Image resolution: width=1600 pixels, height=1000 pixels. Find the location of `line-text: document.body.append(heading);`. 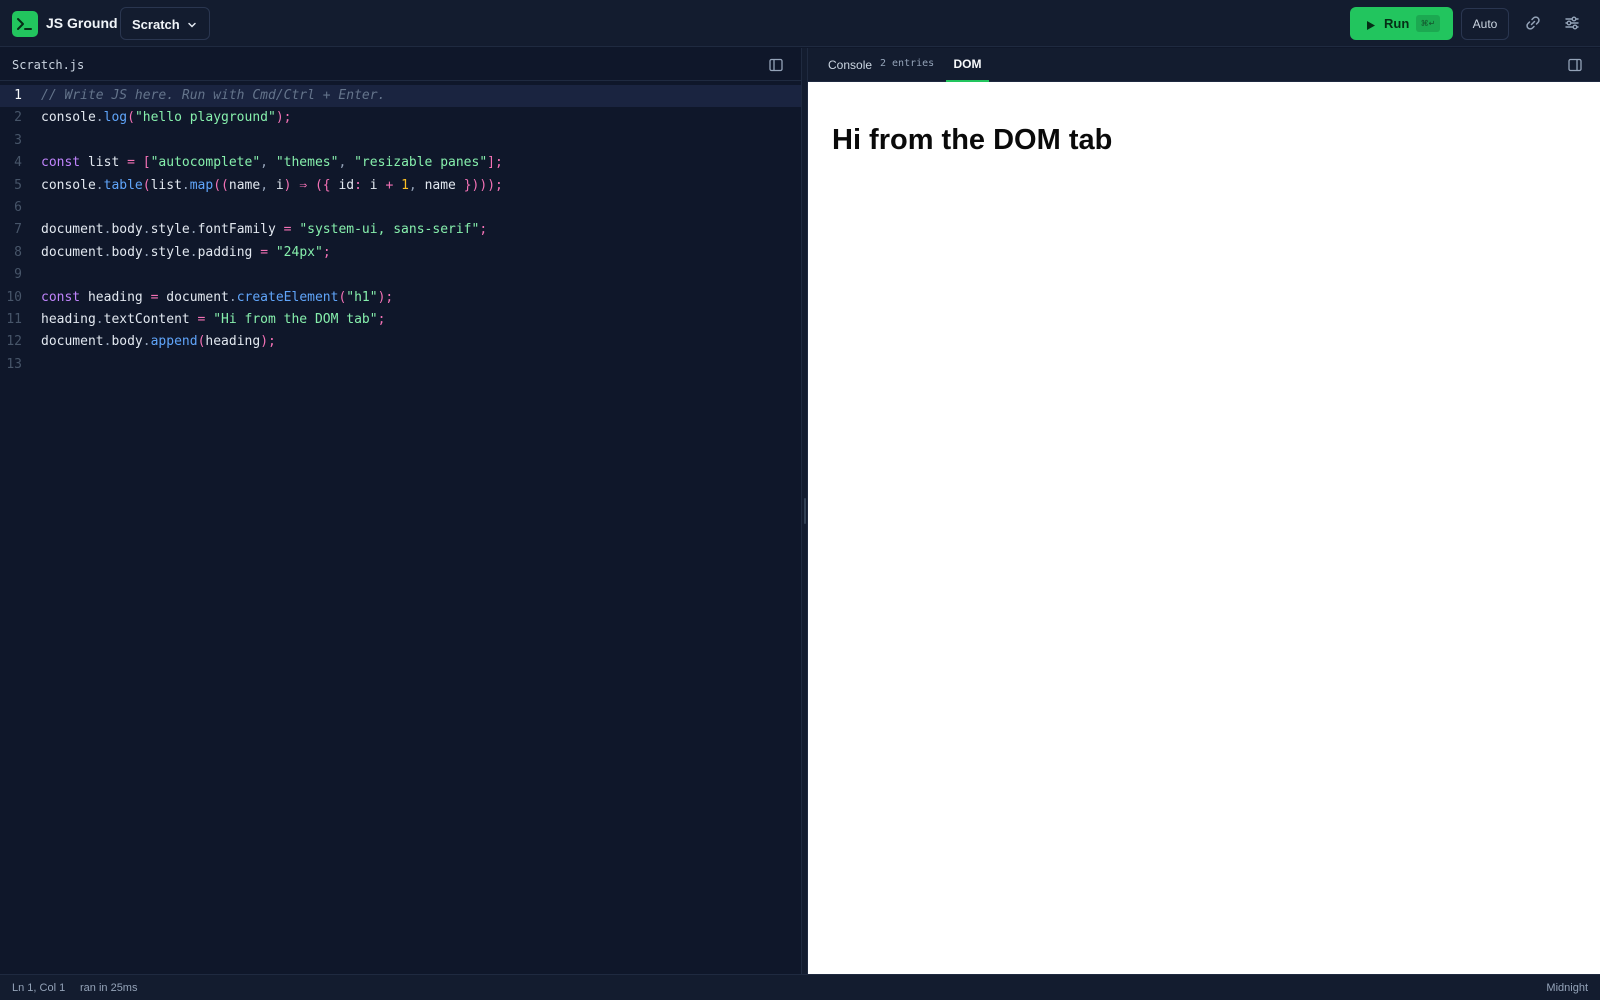

line-text: document.body.append(heading); is located at coordinates (158, 342).